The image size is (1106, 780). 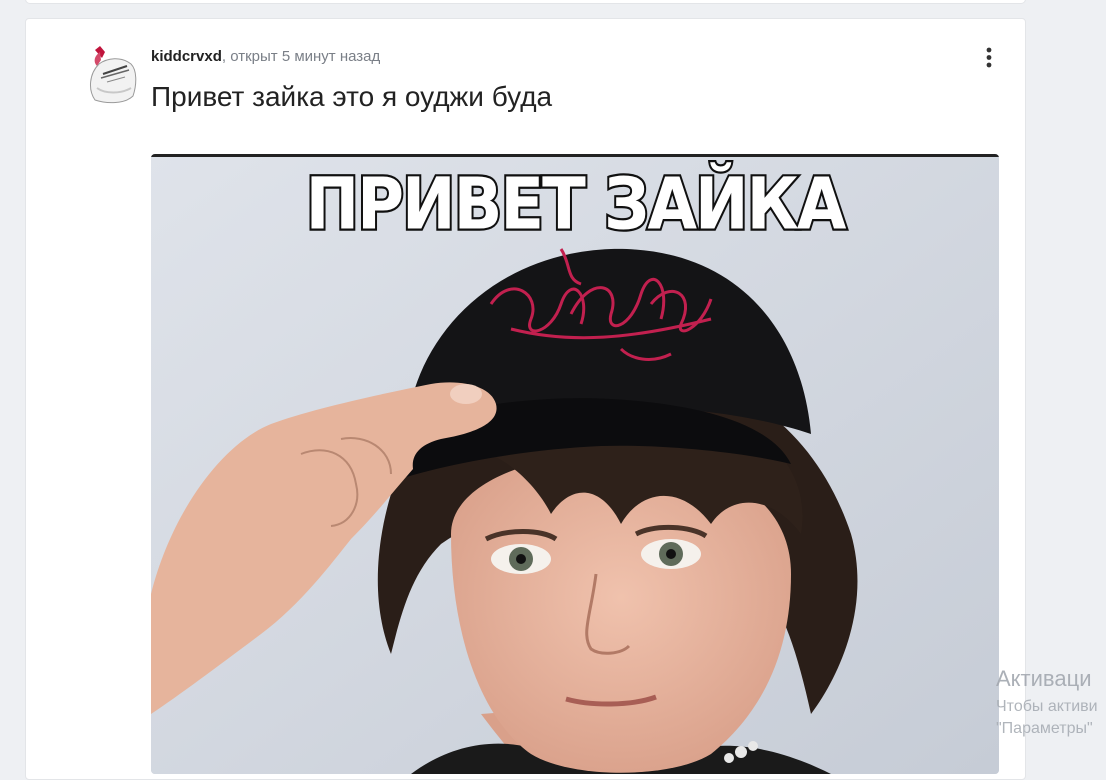 I want to click on more-vertical-icon, so click(x=989, y=57).